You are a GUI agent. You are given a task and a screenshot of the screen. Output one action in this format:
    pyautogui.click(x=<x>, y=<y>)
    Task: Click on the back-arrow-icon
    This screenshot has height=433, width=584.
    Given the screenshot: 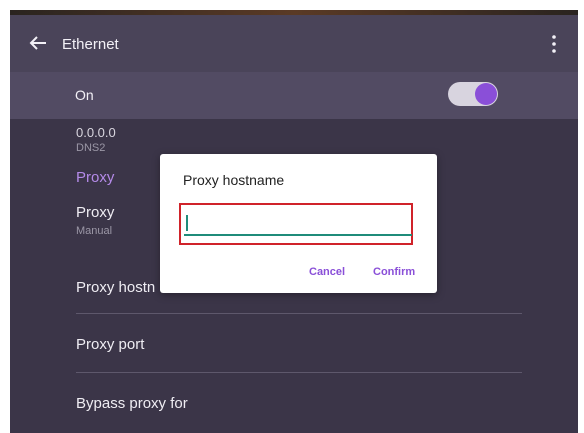 What is the action you would take?
    pyautogui.click(x=38, y=43)
    